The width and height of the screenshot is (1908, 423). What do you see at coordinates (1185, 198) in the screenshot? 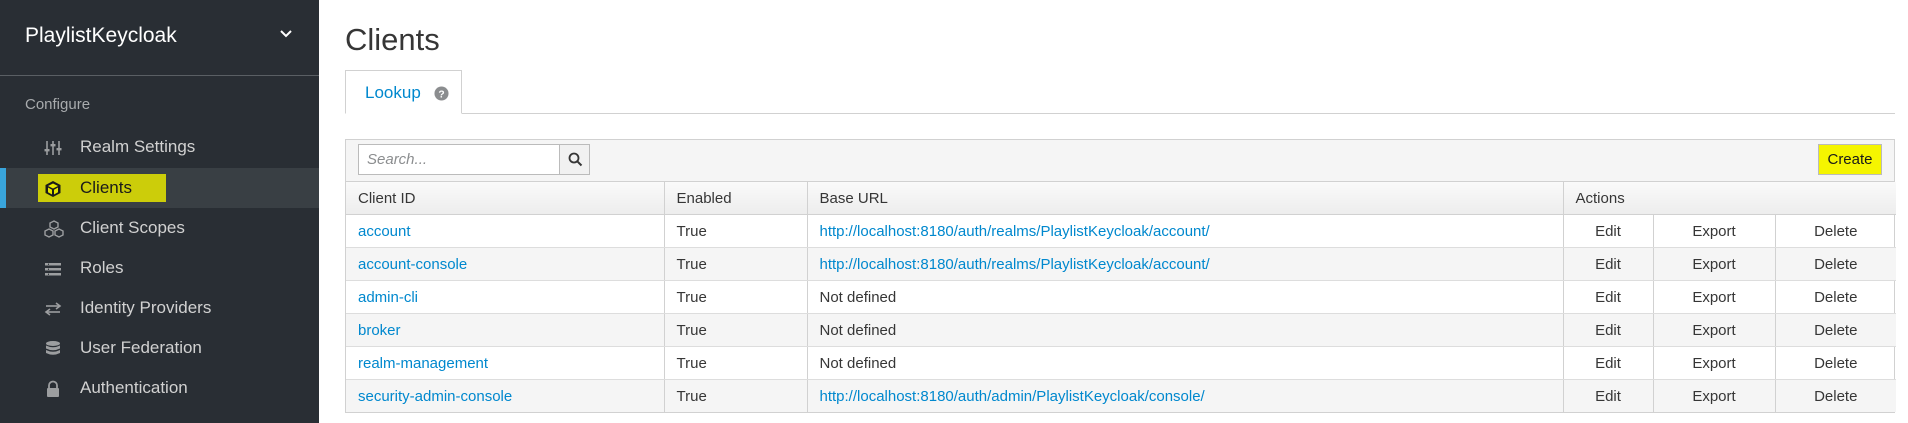
I see `column-header-base-url: Base URL` at bounding box center [1185, 198].